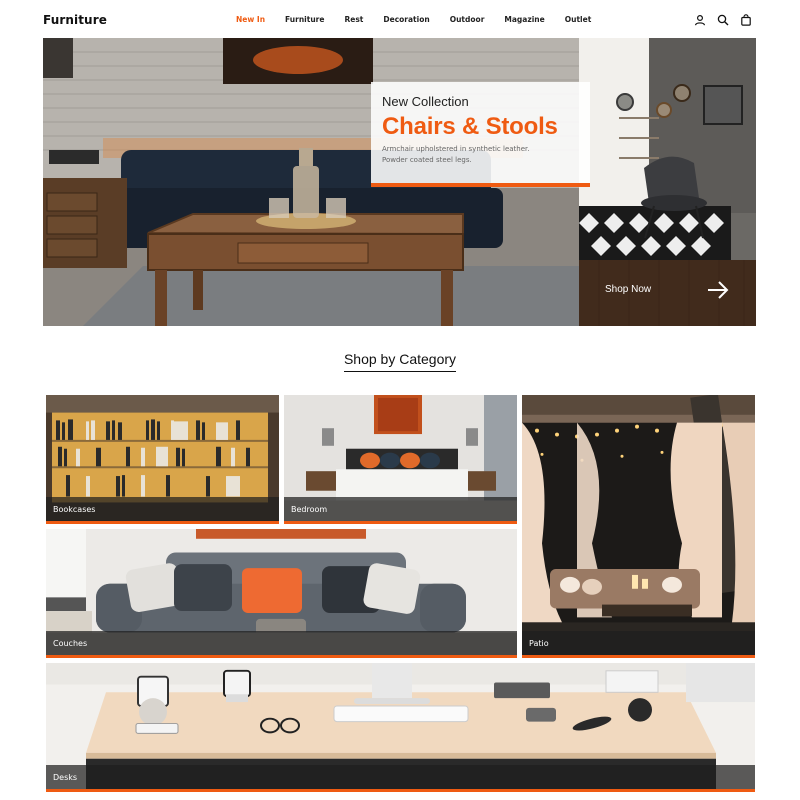 This screenshot has height=800, width=800. Describe the element at coordinates (304, 19) in the screenshot. I see `nav-item-furniture: Furniture` at that location.